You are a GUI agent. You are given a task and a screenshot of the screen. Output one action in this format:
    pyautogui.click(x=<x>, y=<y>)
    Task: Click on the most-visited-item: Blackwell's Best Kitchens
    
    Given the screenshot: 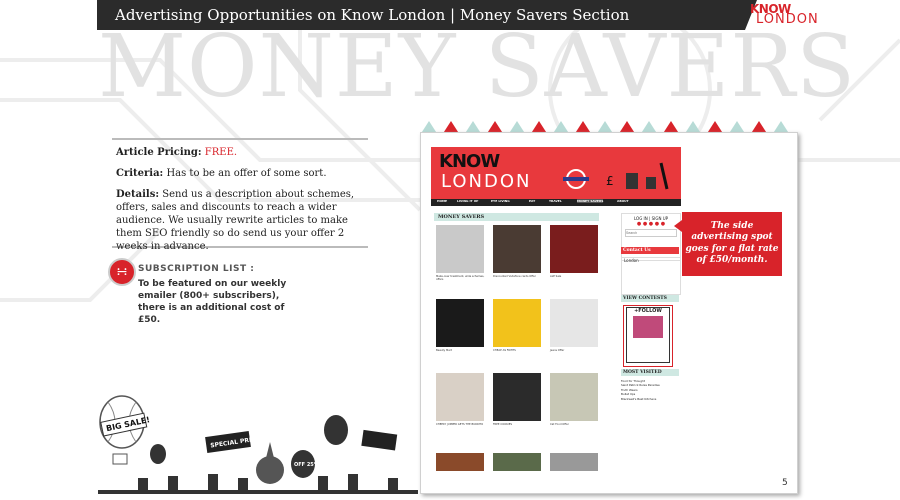 What is the action you would take?
    pyautogui.click(x=650, y=399)
    